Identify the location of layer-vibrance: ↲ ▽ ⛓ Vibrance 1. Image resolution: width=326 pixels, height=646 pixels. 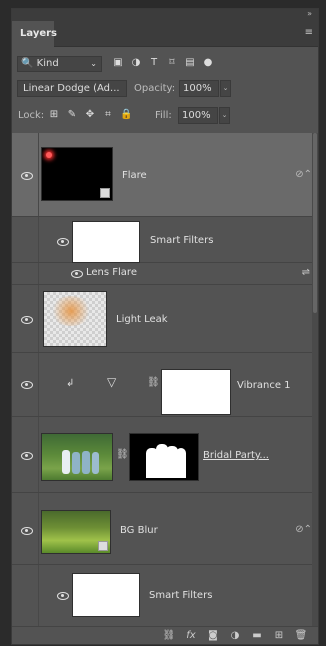
(165, 385).